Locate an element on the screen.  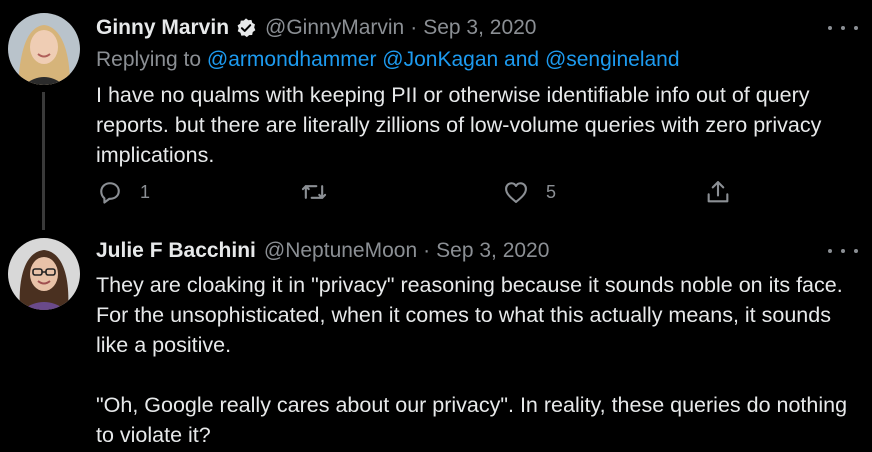
reply-button: 1 is located at coordinates (123, 192).